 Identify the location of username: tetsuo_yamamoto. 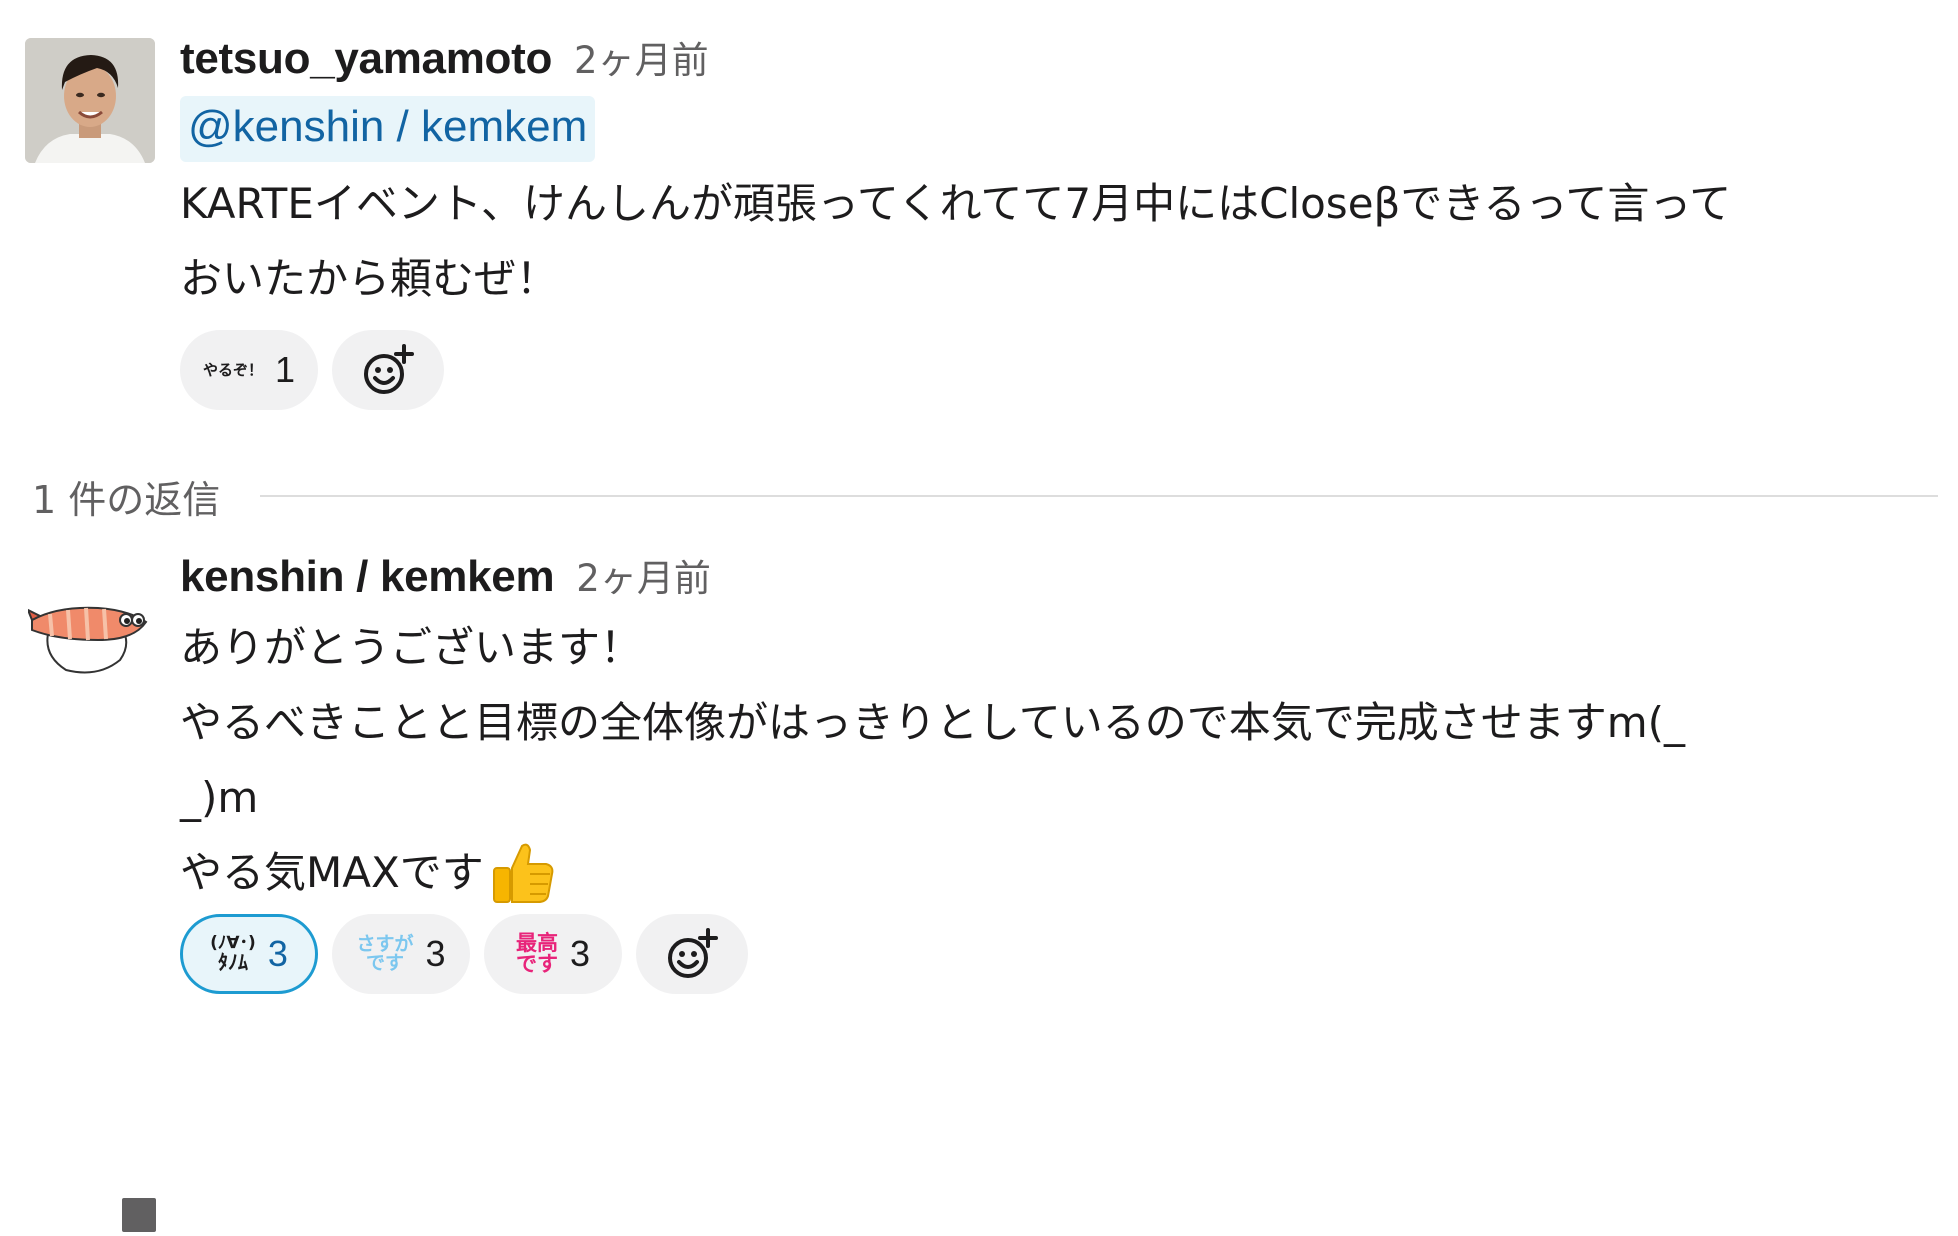
(366, 59).